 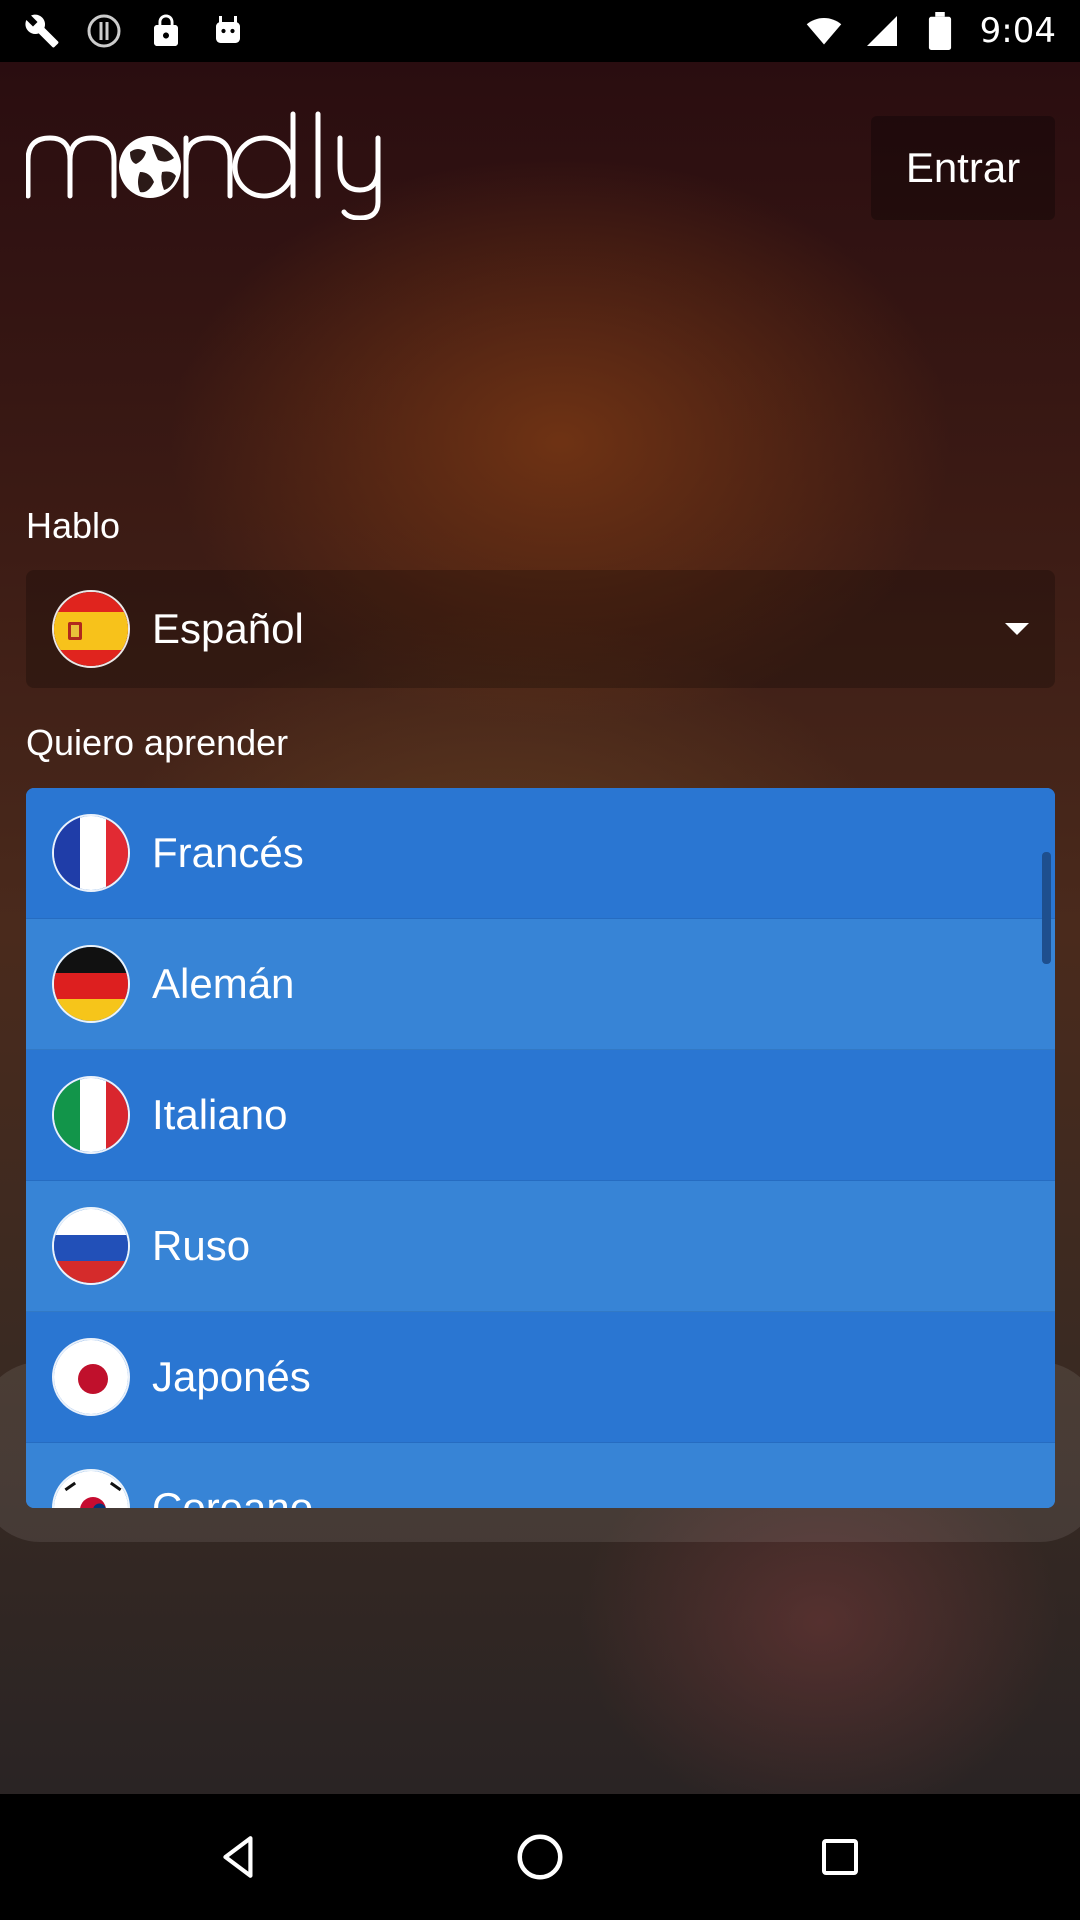 What do you see at coordinates (240, 1857) in the screenshot?
I see `back-icon` at bounding box center [240, 1857].